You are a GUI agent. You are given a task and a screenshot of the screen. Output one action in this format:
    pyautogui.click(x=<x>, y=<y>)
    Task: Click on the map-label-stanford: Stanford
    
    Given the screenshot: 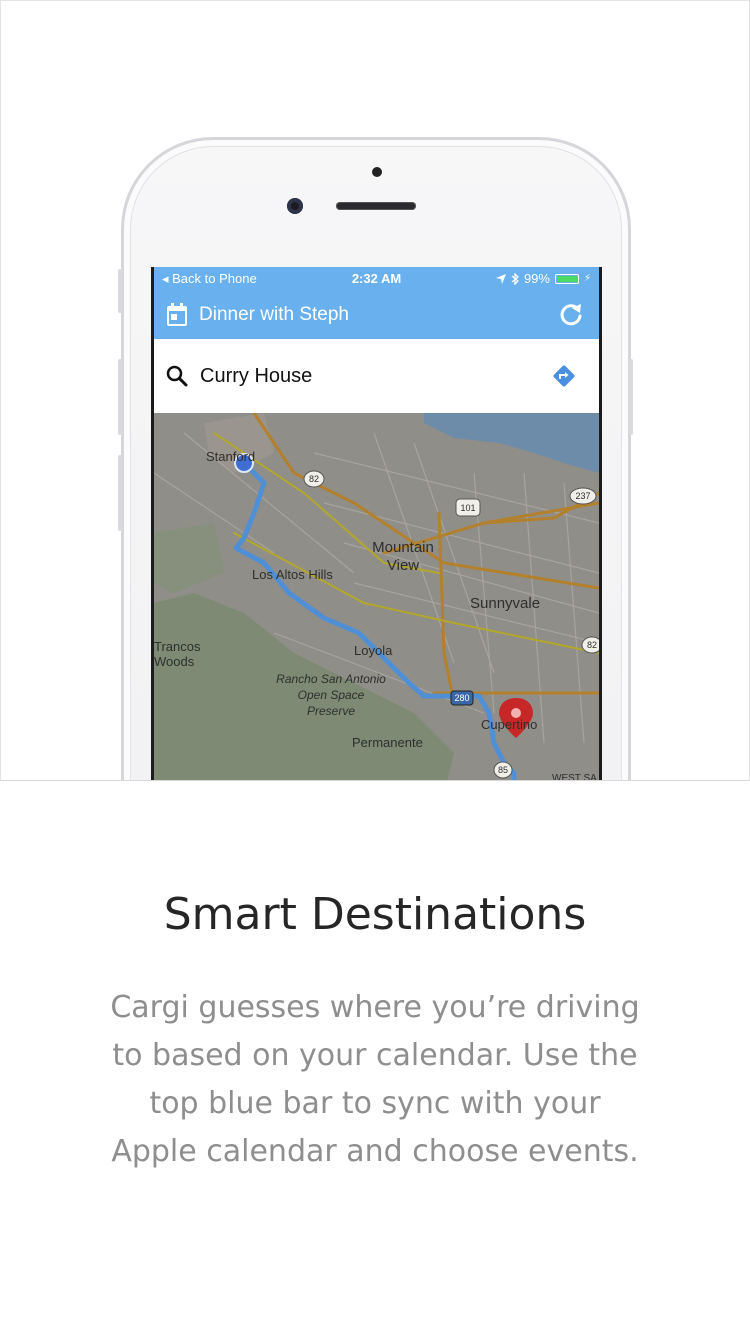 What is the action you would take?
    pyautogui.click(x=231, y=456)
    